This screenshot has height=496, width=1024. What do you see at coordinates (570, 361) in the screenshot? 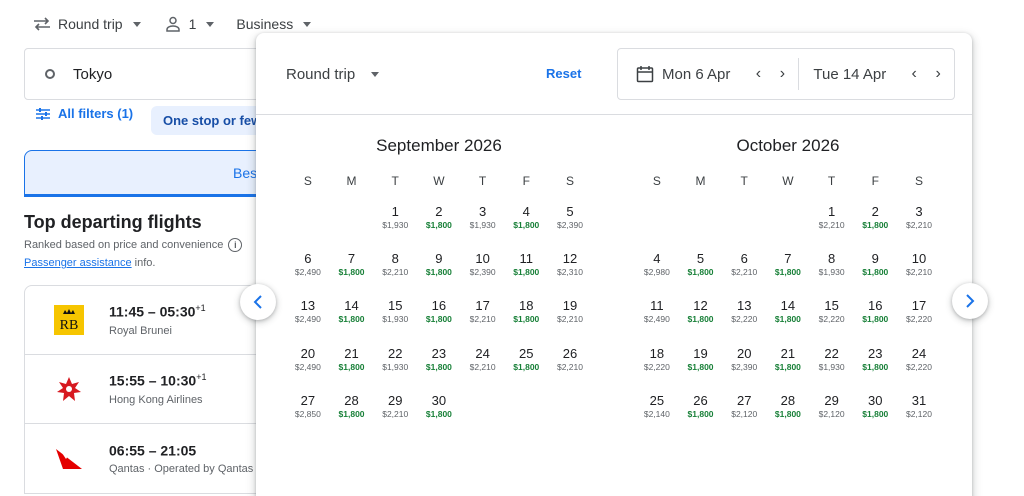
I see `calendar-day: 26 $2,210` at bounding box center [570, 361].